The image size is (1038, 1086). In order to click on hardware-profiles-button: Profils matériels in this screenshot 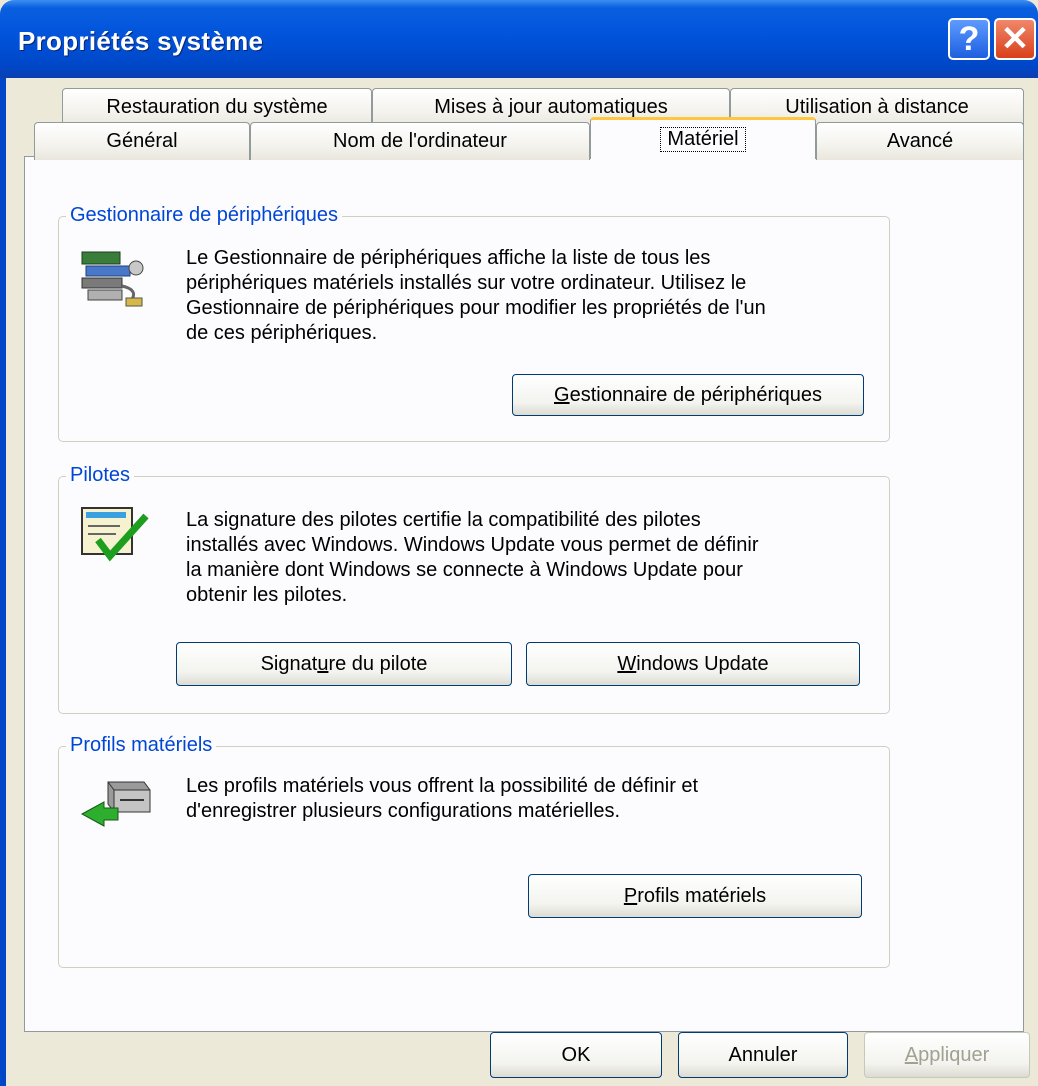, I will do `click(695, 896)`.